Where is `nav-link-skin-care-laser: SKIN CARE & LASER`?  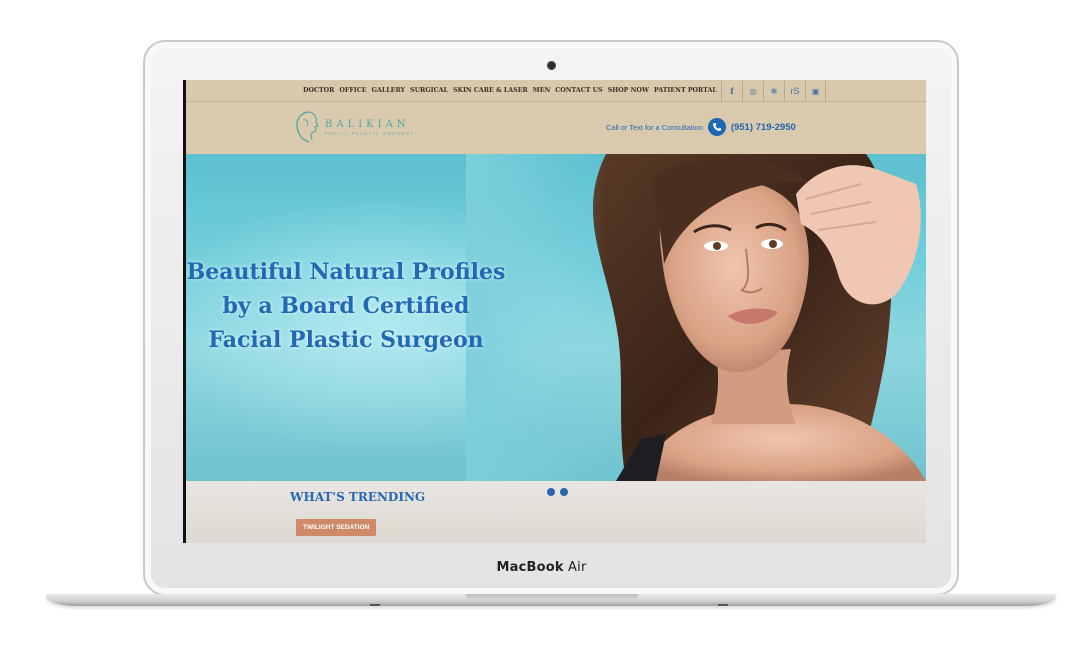 nav-link-skin-care-laser: SKIN CARE & LASER is located at coordinates (490, 90).